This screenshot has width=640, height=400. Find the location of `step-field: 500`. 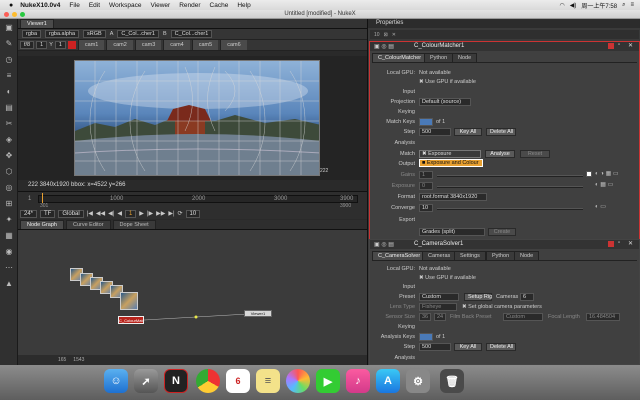

step-field: 500 is located at coordinates (435, 347).